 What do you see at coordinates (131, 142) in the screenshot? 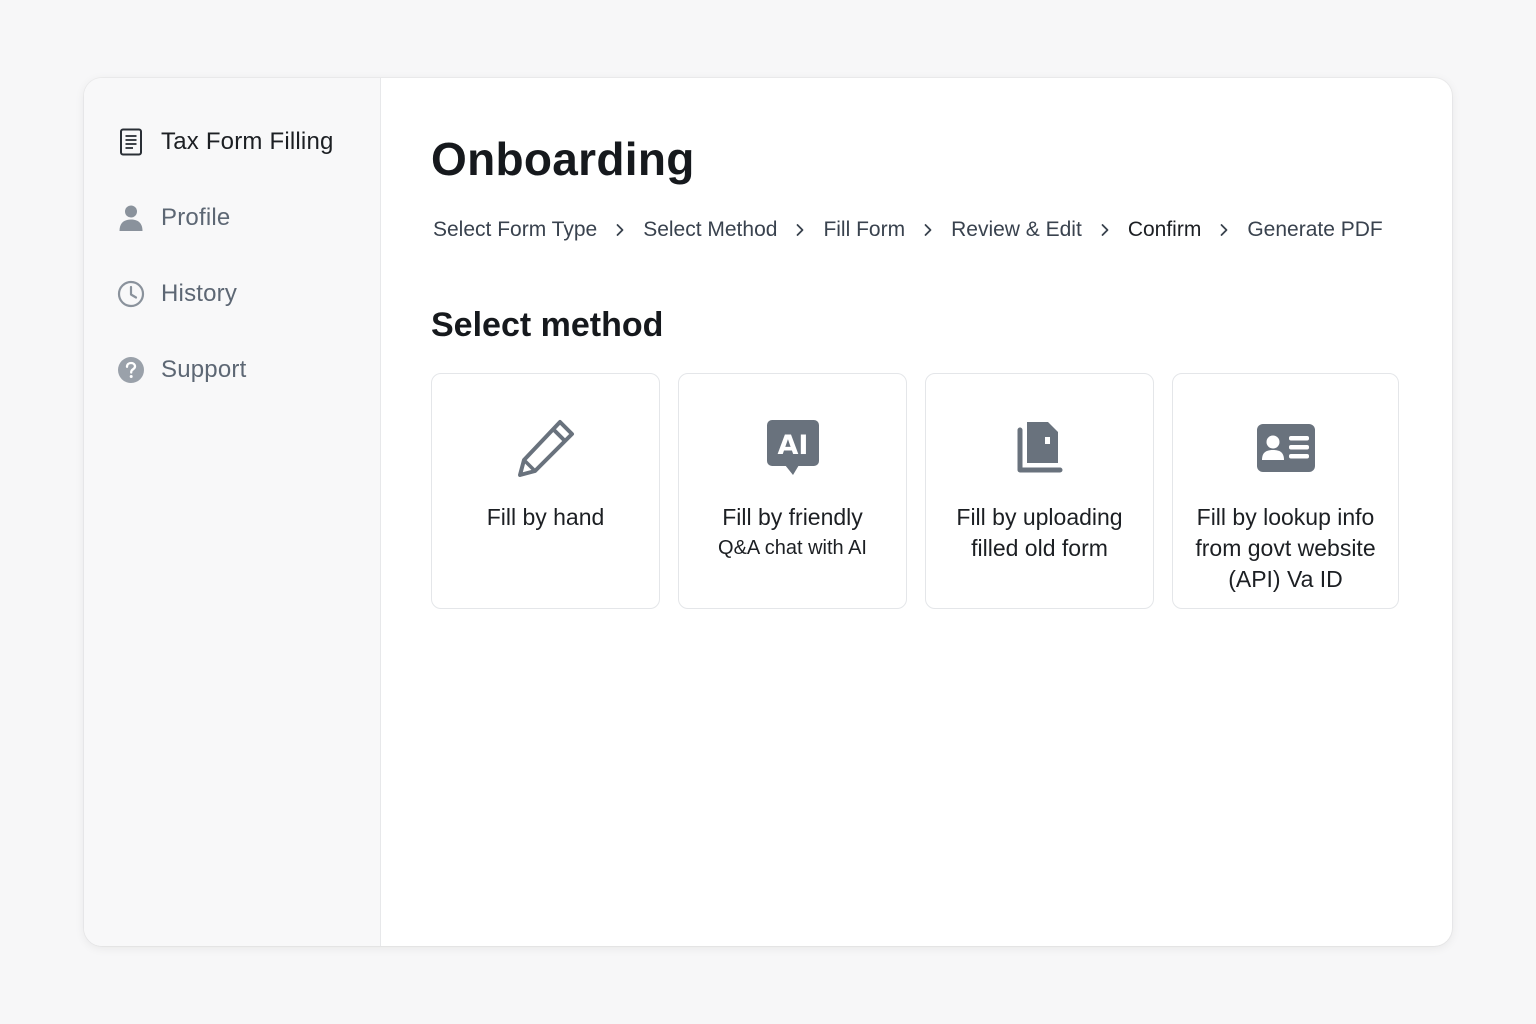
I see `document-icon` at bounding box center [131, 142].